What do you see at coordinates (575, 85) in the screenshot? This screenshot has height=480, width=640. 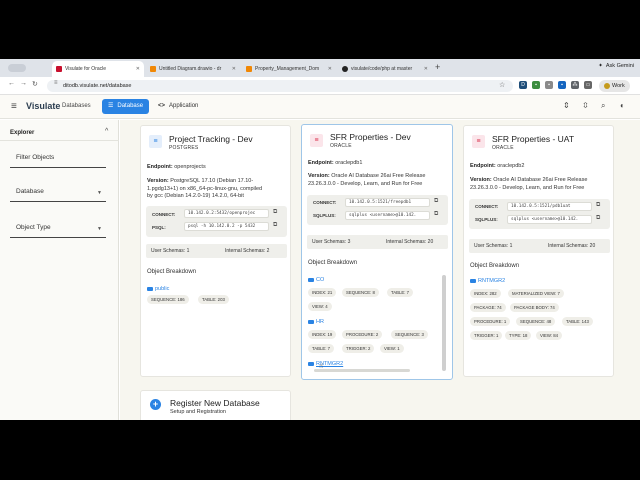 I see `extensions-puzzle-icon: ⁂` at bounding box center [575, 85].